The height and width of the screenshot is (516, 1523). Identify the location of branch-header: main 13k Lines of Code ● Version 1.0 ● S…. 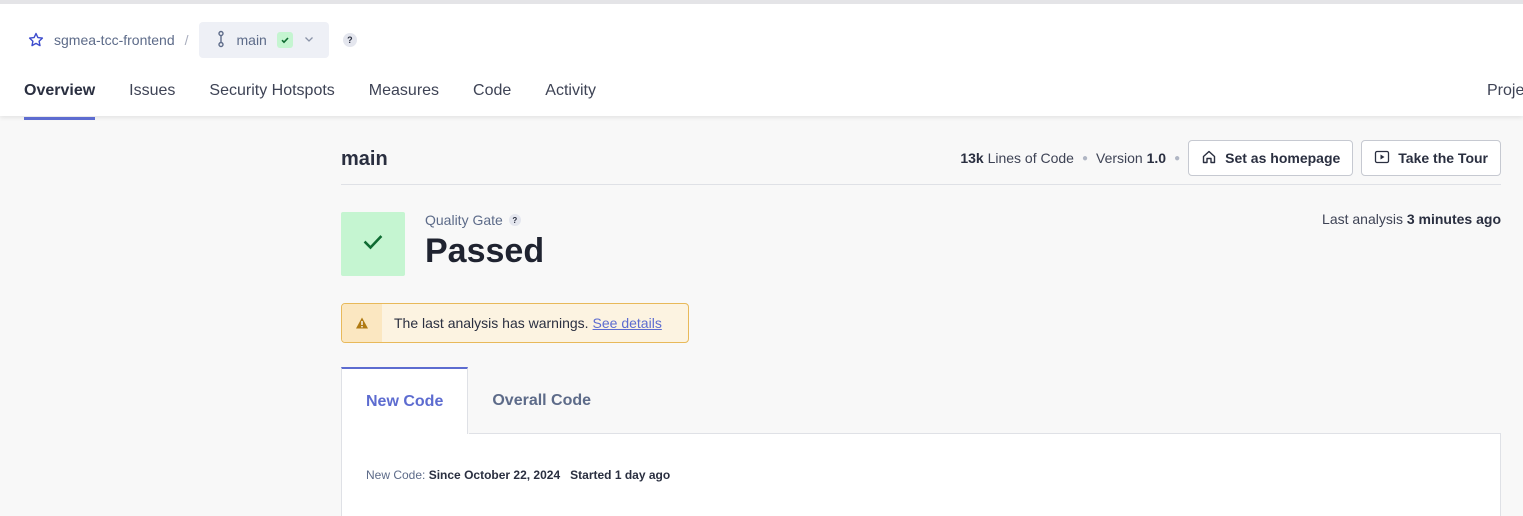
(921, 150).